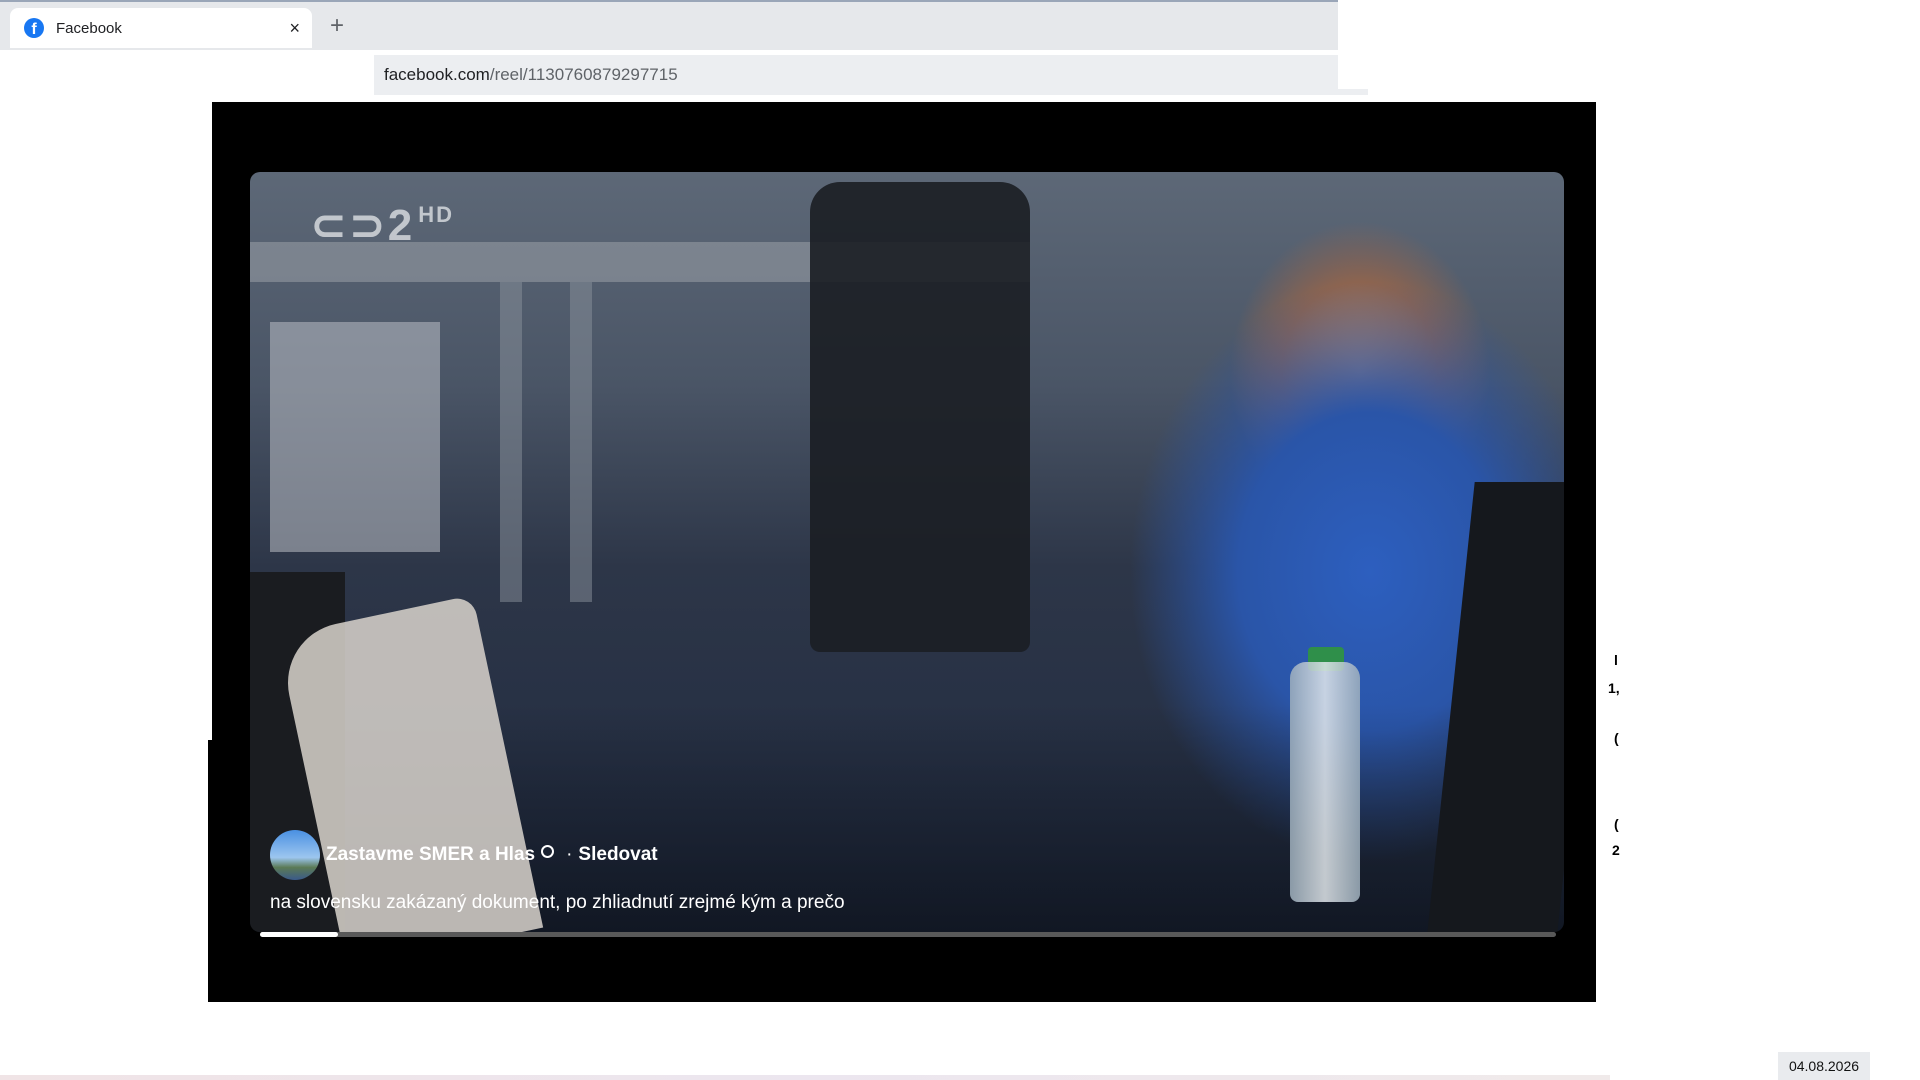 The height and width of the screenshot is (1080, 1920). I want to click on address-bar: facebook.com/reel/1130760879297715, so click(856, 75).